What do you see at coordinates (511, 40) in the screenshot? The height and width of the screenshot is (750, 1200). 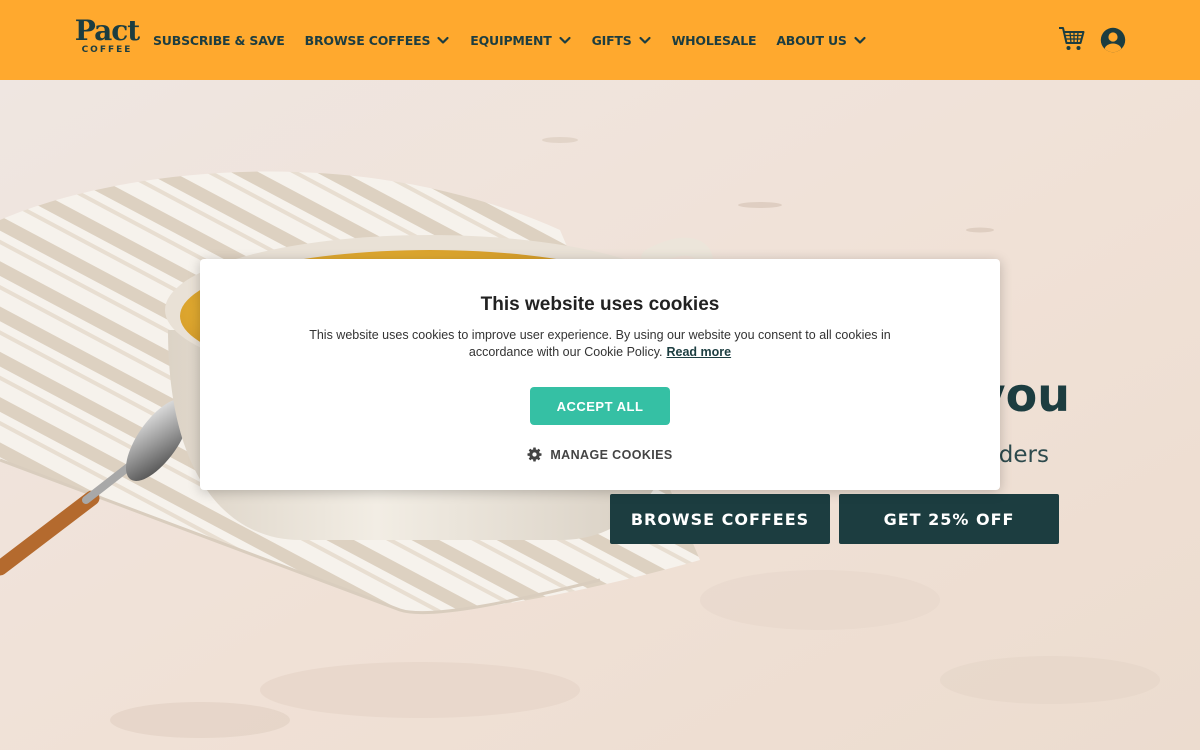 I see `nav-label: EQUIPMENT` at bounding box center [511, 40].